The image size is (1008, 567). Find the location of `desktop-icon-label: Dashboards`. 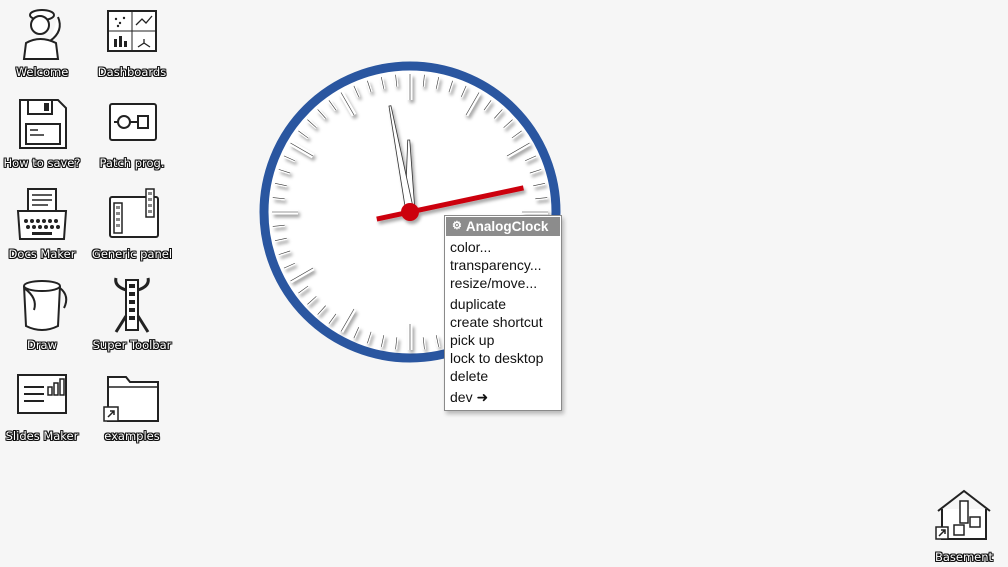

desktop-icon-label: Dashboards is located at coordinates (132, 72).